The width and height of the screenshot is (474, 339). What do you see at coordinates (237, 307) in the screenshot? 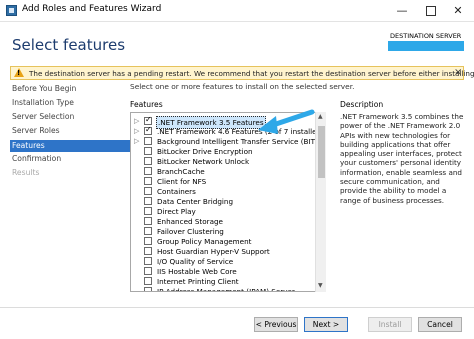
I see `footer-divider` at bounding box center [237, 307].